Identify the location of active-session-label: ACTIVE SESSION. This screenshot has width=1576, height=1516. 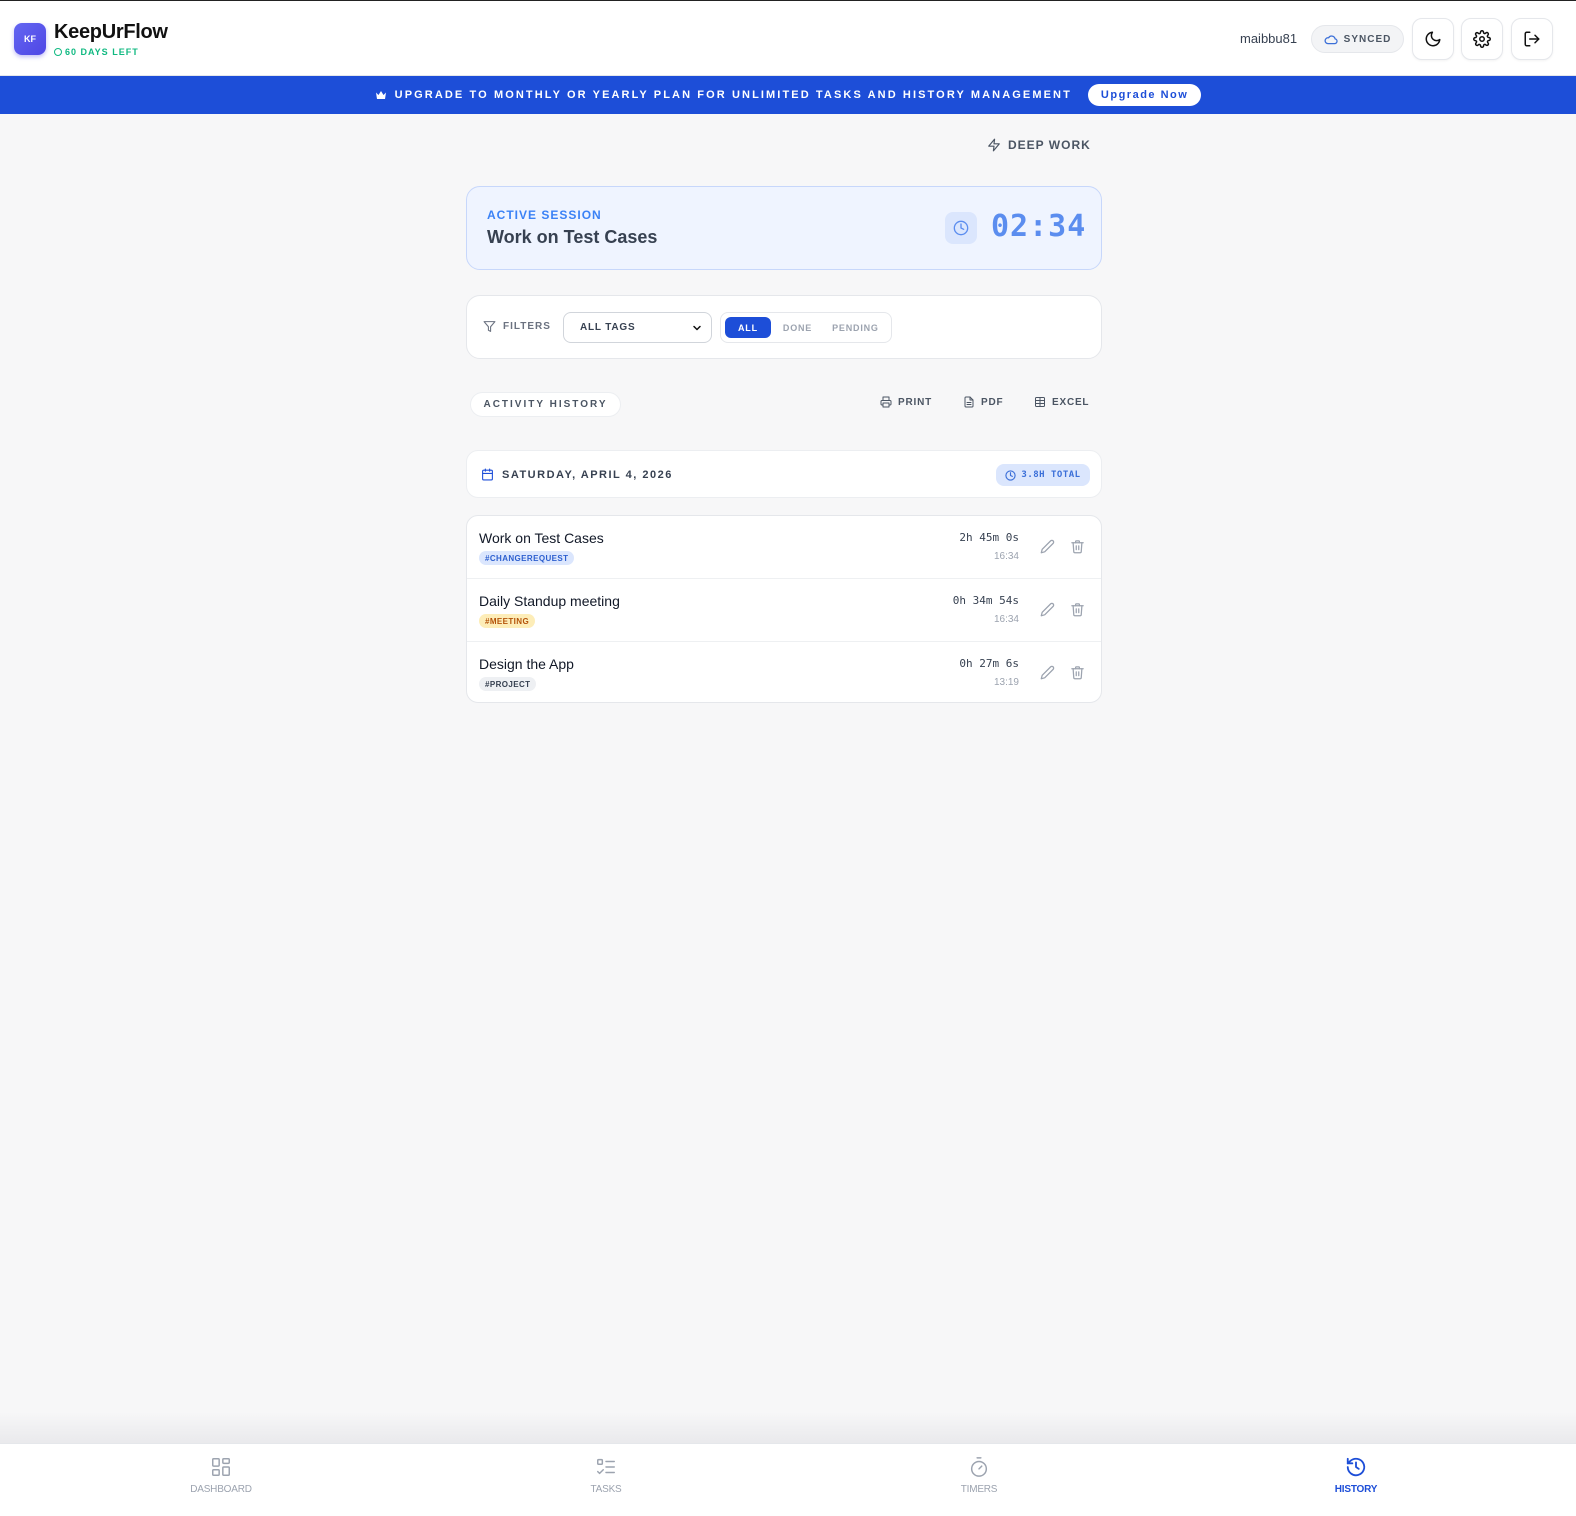
(544, 215).